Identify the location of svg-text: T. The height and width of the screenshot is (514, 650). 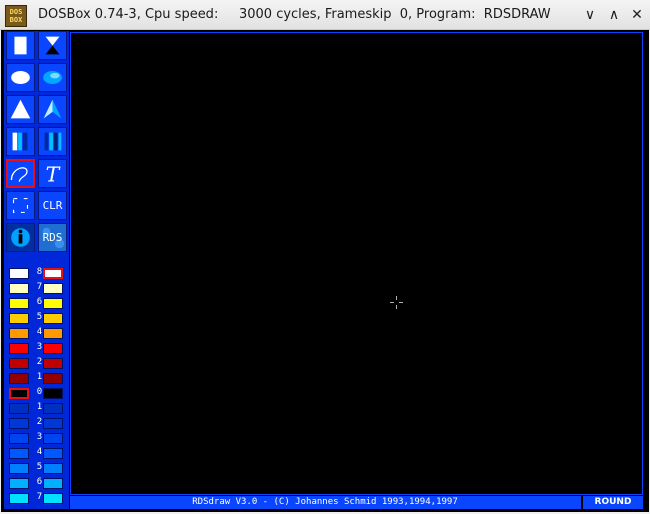
(53, 174).